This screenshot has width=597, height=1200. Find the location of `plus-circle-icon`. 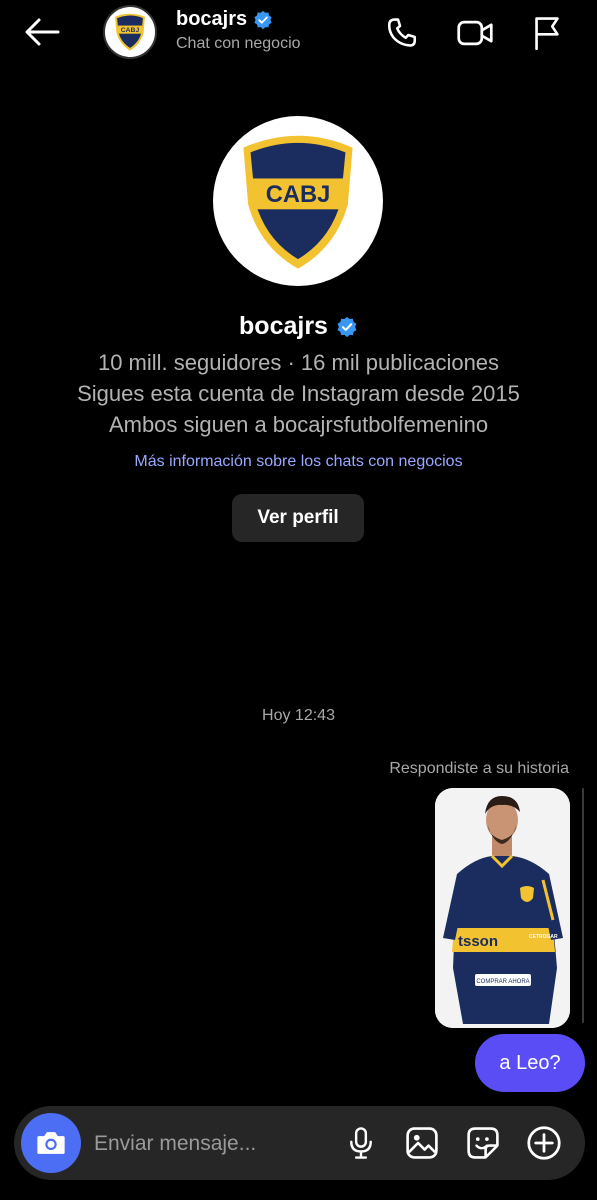

plus-circle-icon is located at coordinates (544, 1143).